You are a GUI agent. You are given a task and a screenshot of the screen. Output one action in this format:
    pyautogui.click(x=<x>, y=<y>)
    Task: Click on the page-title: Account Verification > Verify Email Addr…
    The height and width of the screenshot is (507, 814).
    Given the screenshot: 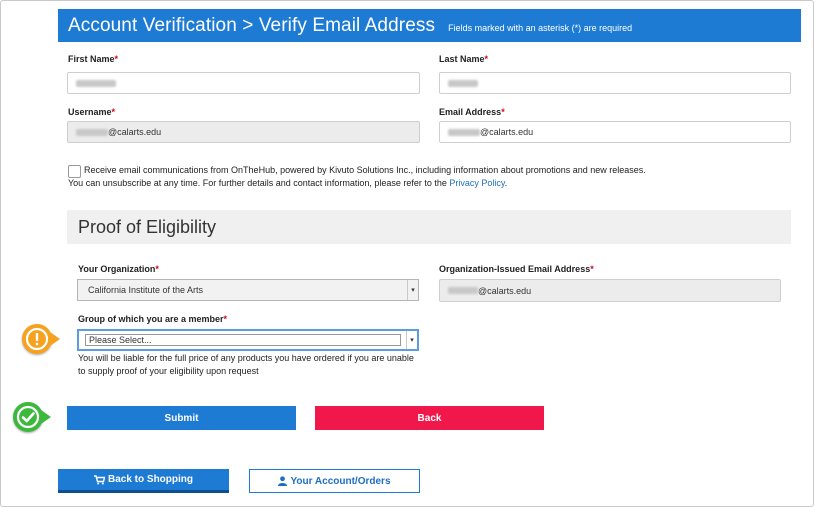 What is the action you would take?
    pyautogui.click(x=252, y=25)
    